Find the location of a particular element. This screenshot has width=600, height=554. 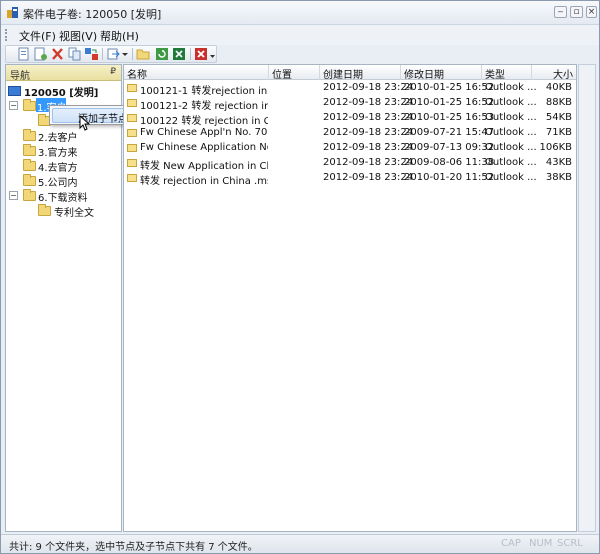

open-folder-icon is located at coordinates (143, 54).